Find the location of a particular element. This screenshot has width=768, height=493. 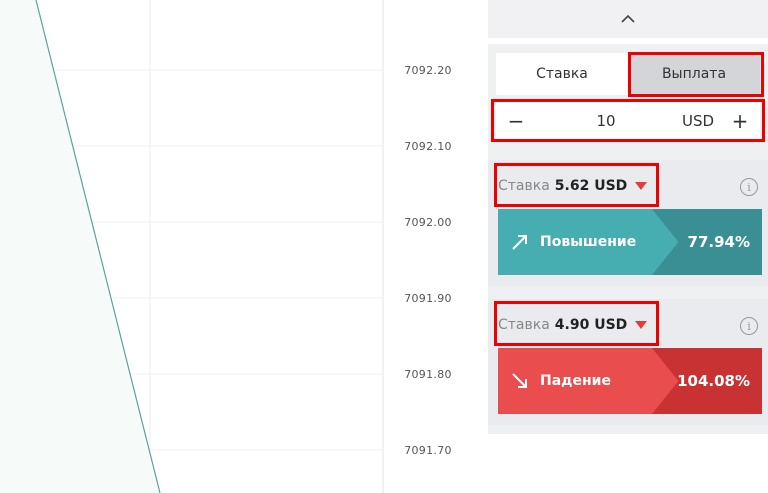

fall-button-label-wrap: Падение is located at coordinates (583, 381).